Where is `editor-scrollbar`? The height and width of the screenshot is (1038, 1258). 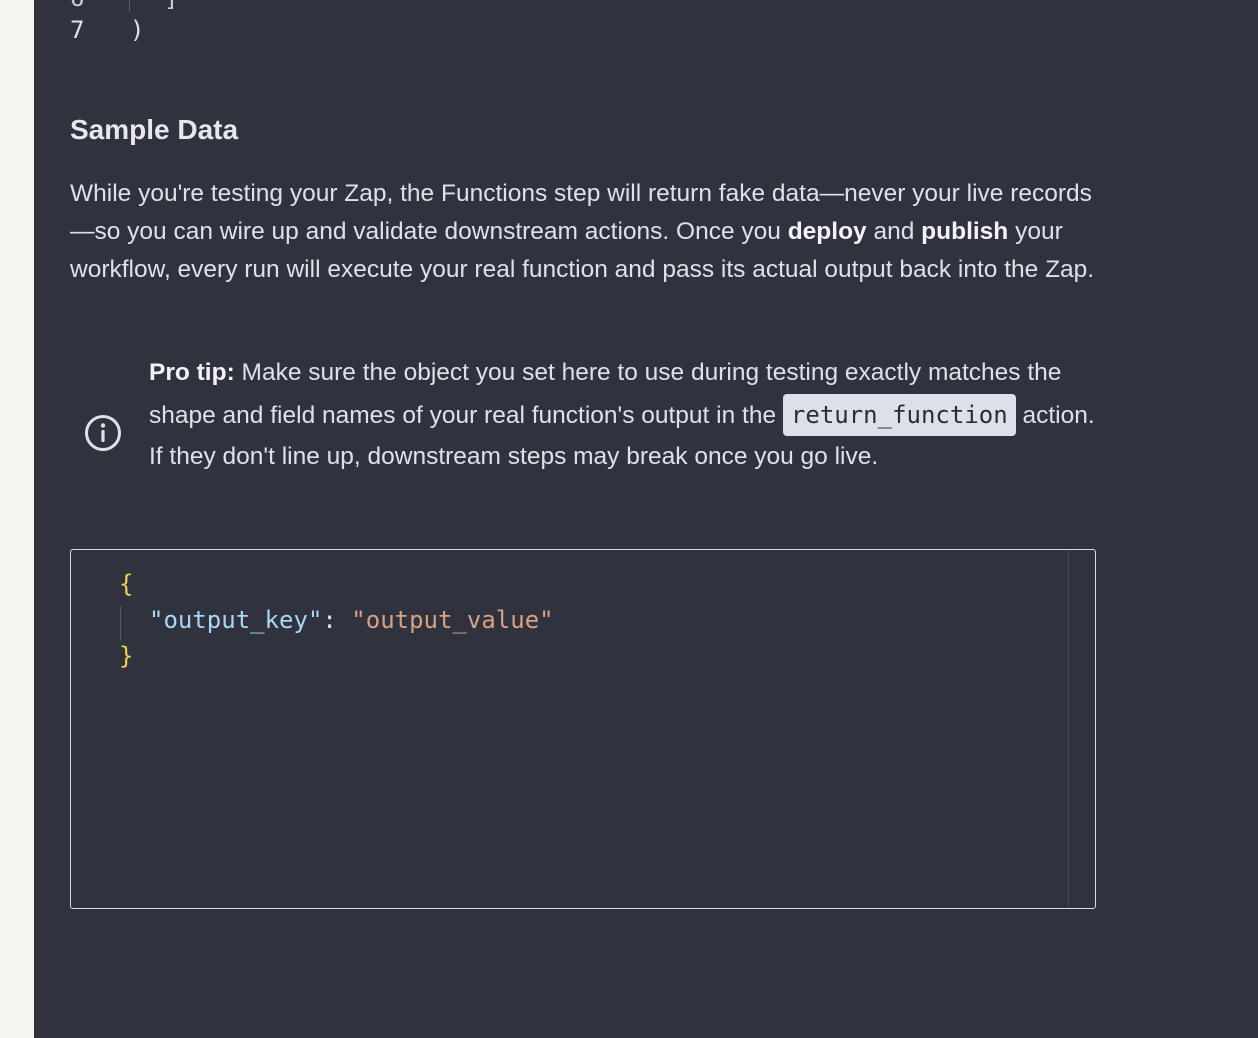
editor-scrollbar is located at coordinates (1068, 729).